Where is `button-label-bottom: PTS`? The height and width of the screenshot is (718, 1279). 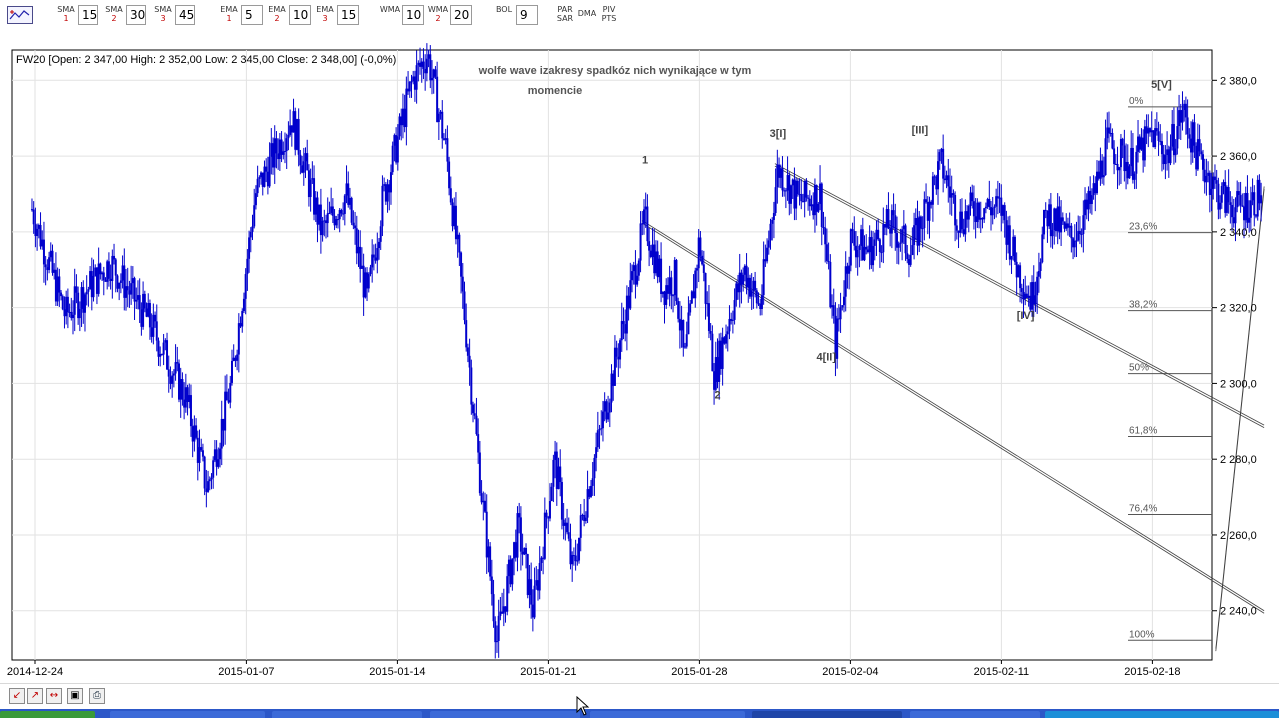 button-label-bottom: PTS is located at coordinates (609, 18).